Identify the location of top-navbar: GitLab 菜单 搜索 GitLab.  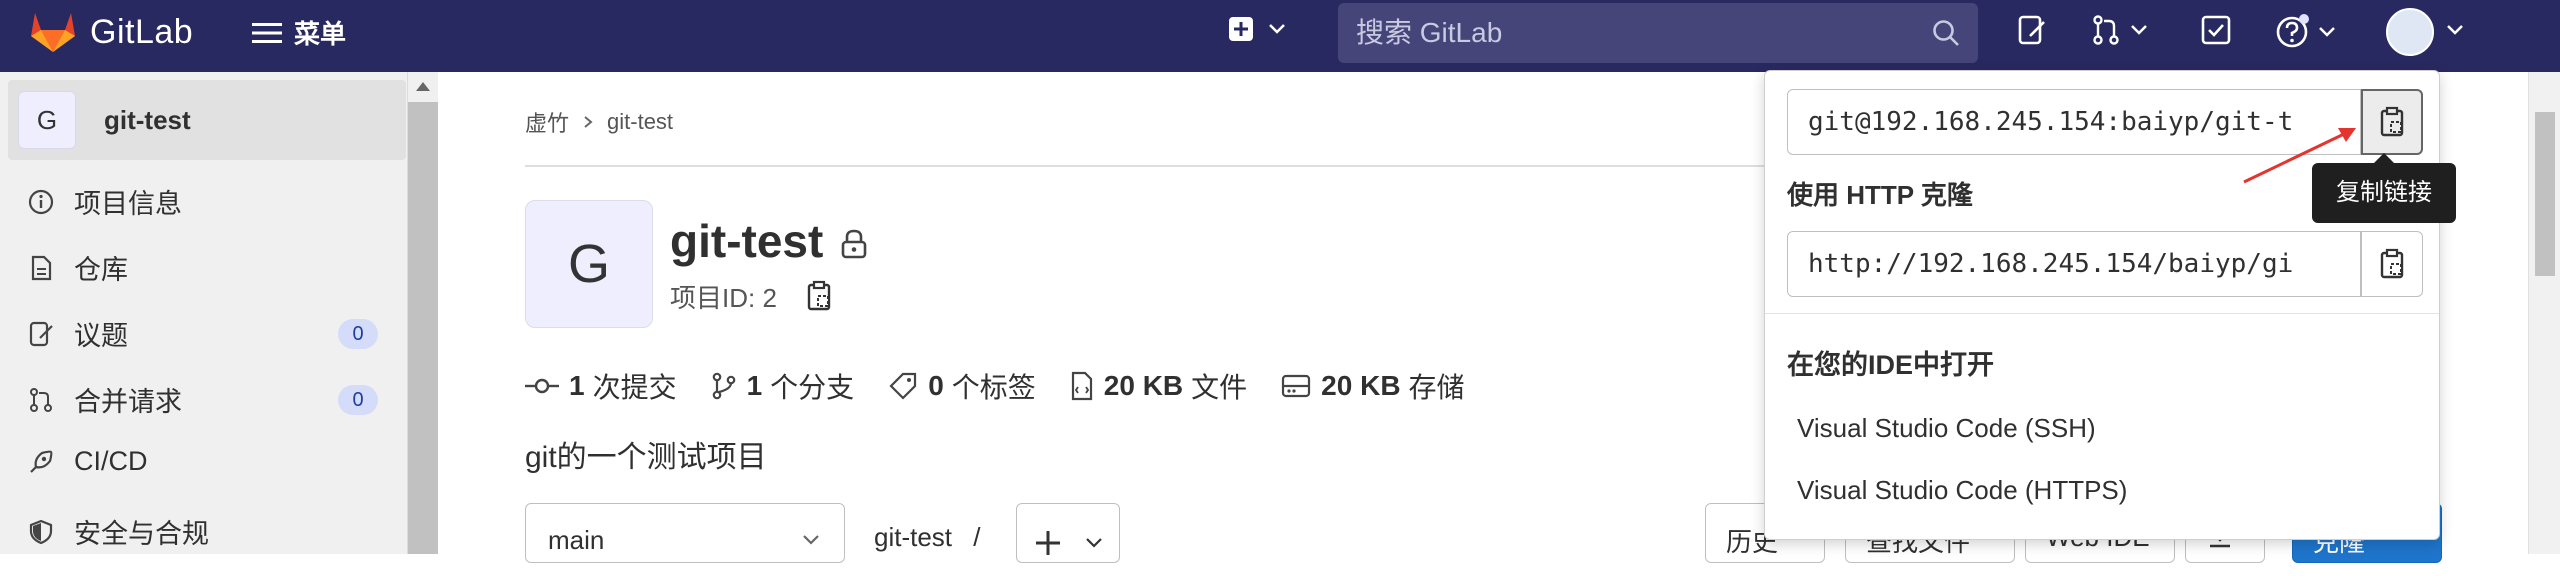
(1280, 36).